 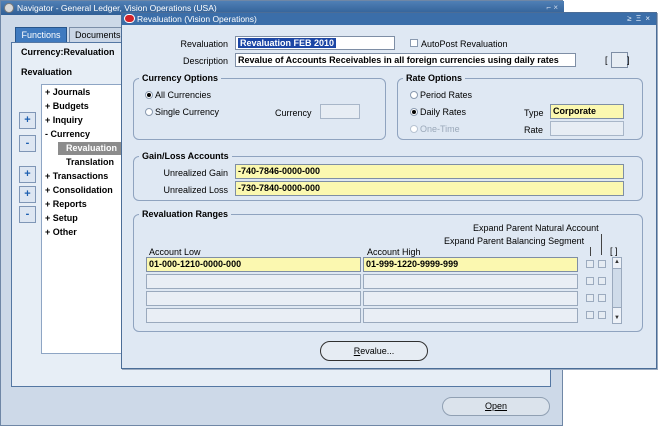 What do you see at coordinates (434, 78) in the screenshot?
I see `rate-options-title: Rate Options` at bounding box center [434, 78].